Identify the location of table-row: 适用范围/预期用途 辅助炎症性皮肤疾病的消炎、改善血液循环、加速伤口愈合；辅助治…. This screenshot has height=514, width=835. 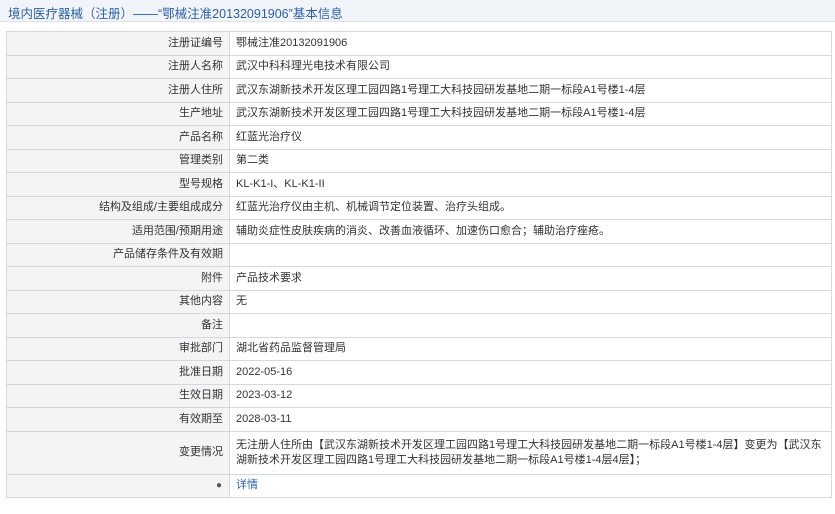
(419, 231).